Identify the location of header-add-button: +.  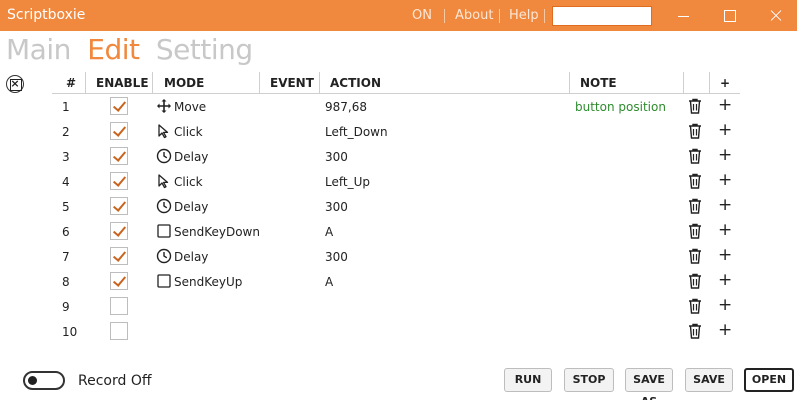
(725, 83).